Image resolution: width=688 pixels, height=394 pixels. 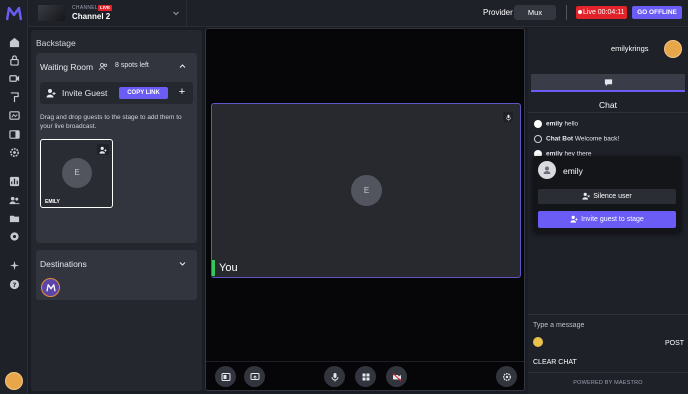 What do you see at coordinates (105, 8) in the screenshot?
I see `live-badge: LIVE` at bounding box center [105, 8].